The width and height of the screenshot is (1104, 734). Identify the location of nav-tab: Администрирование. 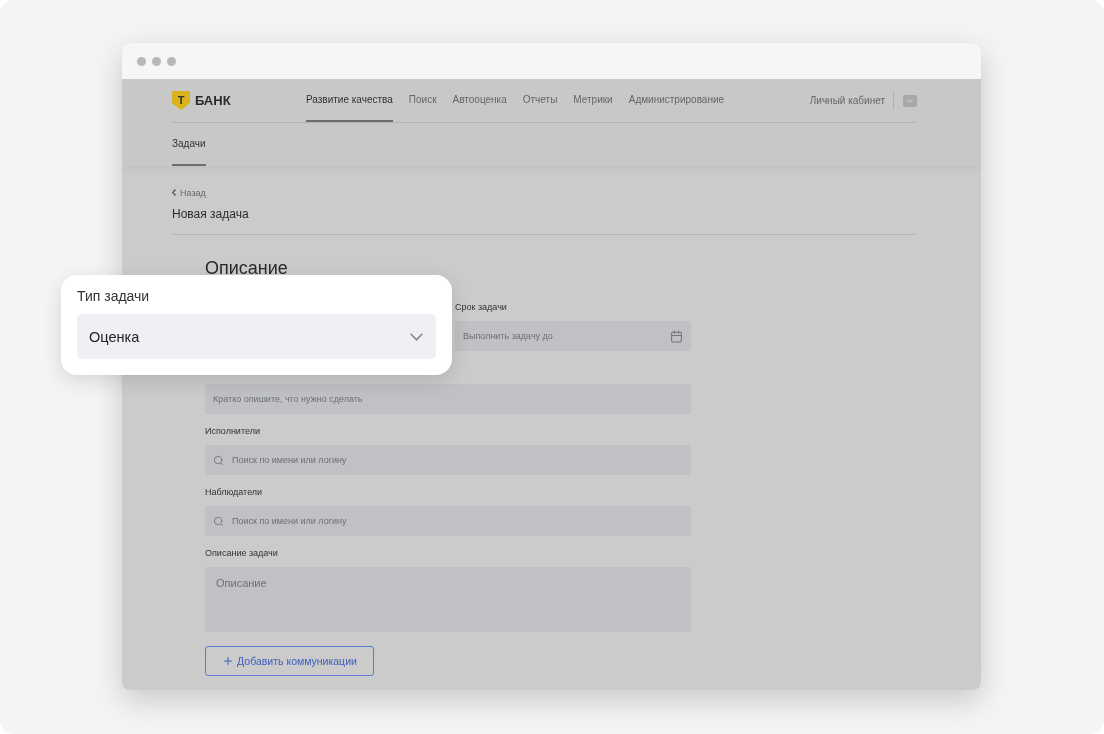
(676, 100).